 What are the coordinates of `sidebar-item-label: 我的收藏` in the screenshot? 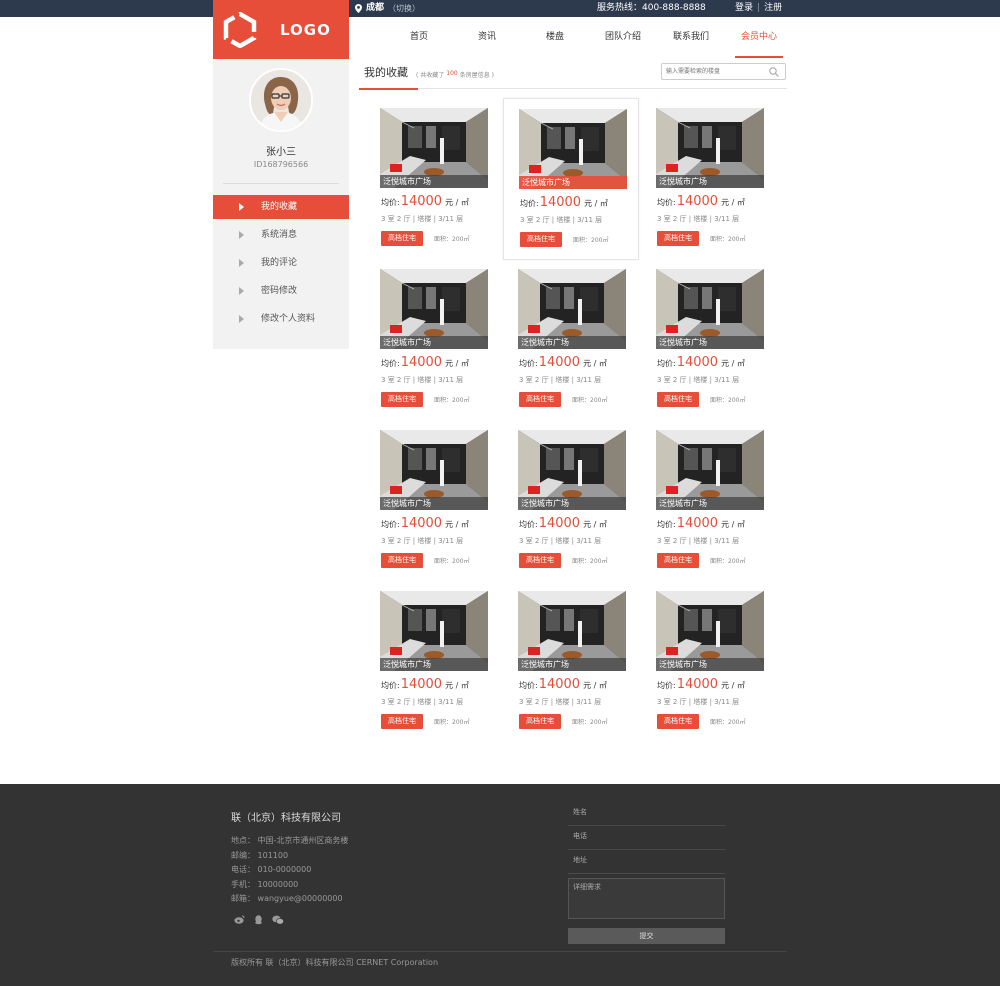 It's located at (279, 207).